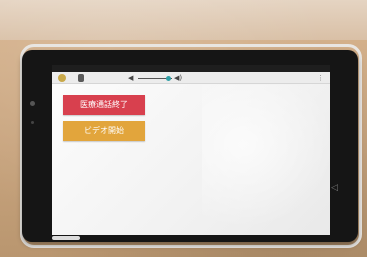 The width and height of the screenshot is (367, 257). I want to click on menu-icon: ⋮, so click(320, 78).